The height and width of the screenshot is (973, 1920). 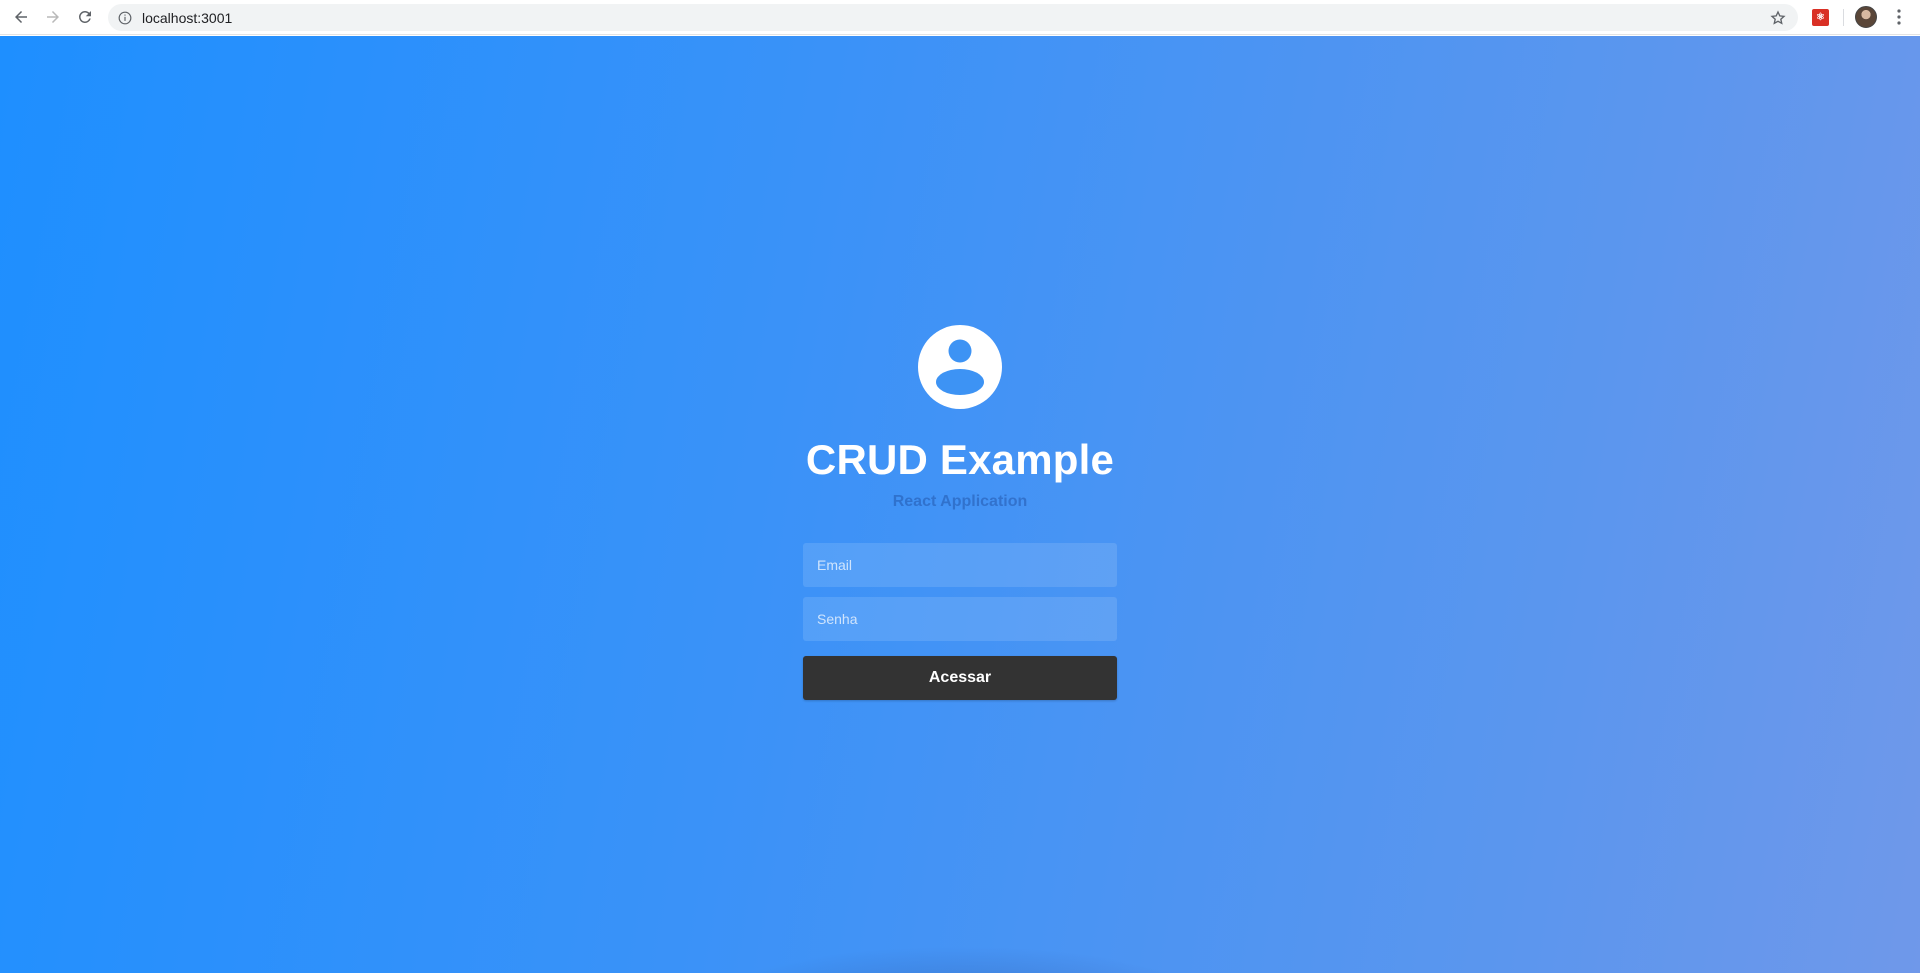 What do you see at coordinates (1899, 17) in the screenshot?
I see `kebab-menu-icon` at bounding box center [1899, 17].